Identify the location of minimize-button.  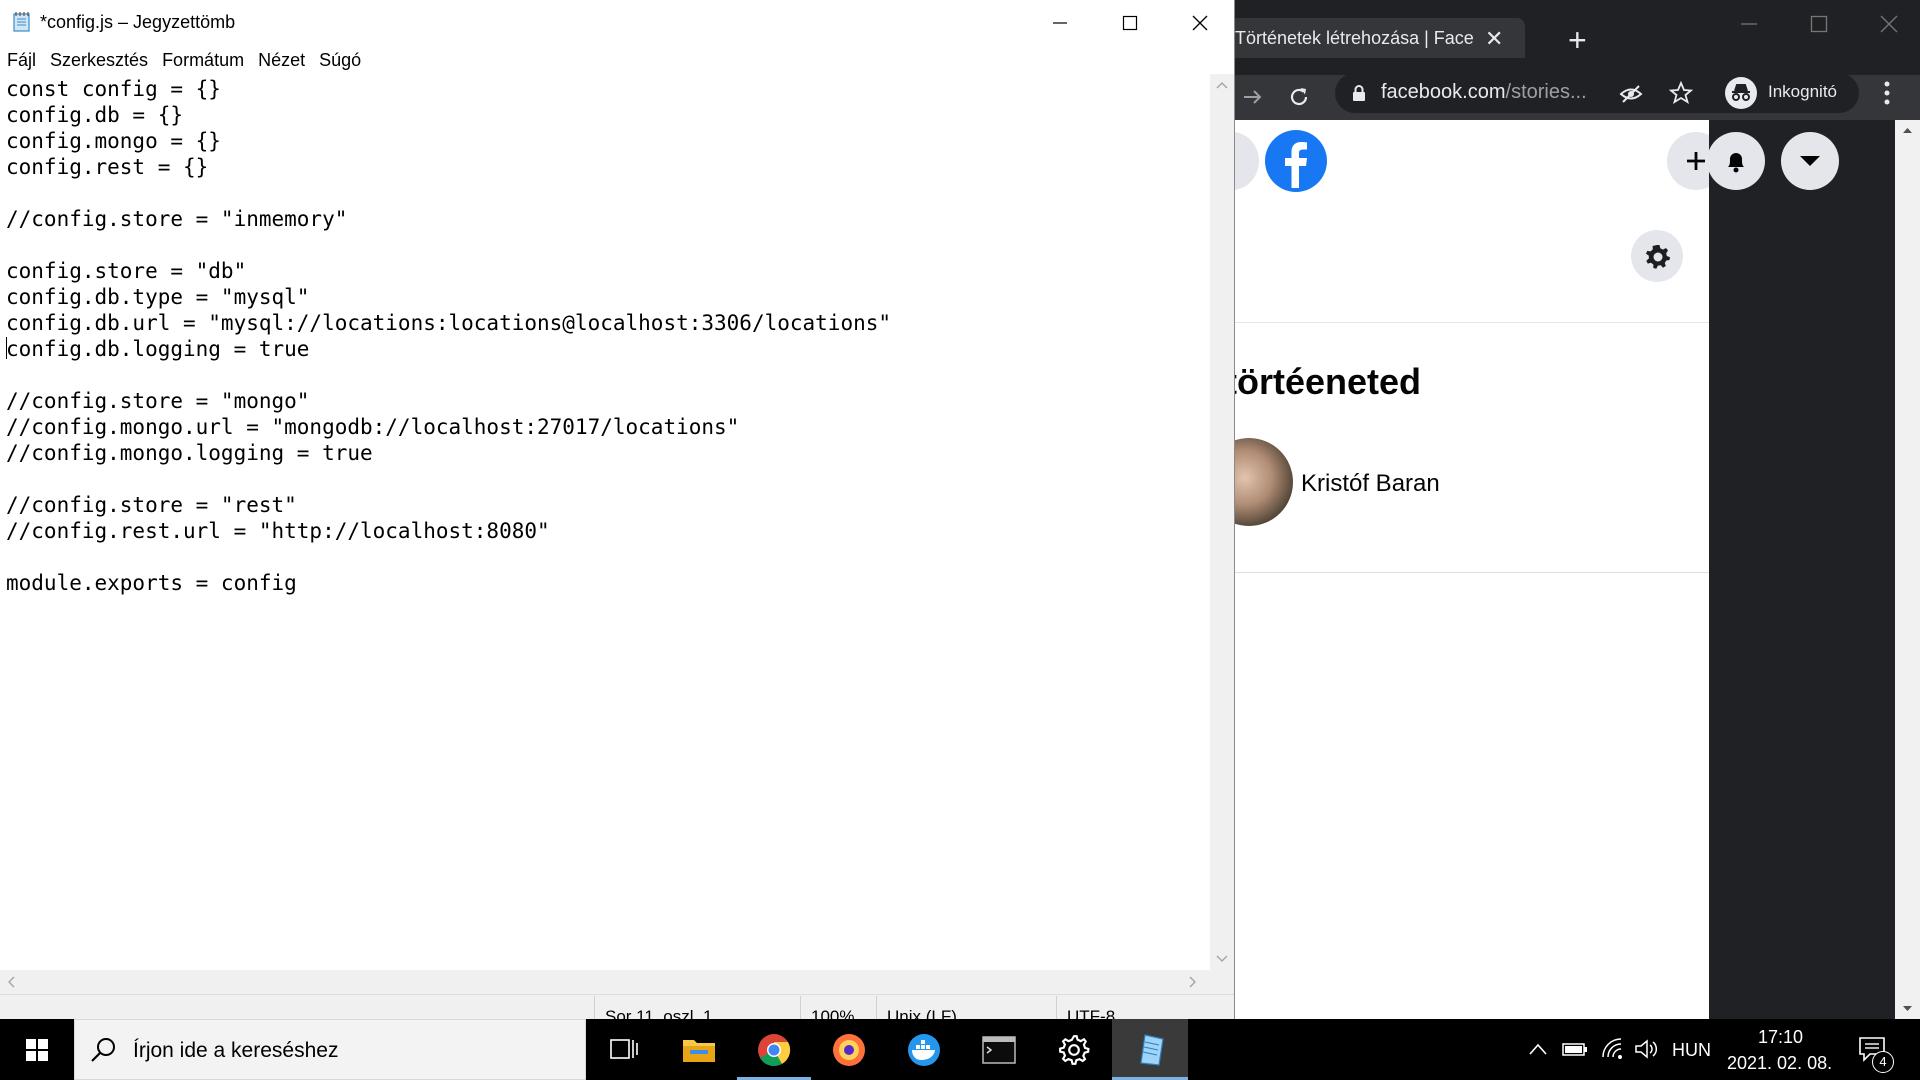
(1060, 23).